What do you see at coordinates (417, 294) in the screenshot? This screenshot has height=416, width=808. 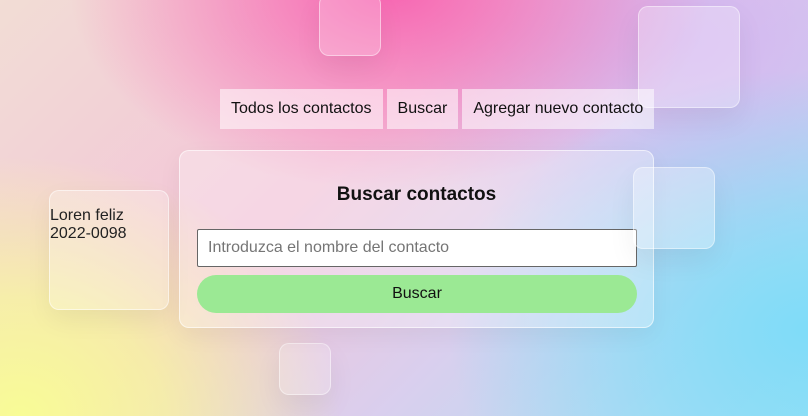 I see `search-button: Buscar` at bounding box center [417, 294].